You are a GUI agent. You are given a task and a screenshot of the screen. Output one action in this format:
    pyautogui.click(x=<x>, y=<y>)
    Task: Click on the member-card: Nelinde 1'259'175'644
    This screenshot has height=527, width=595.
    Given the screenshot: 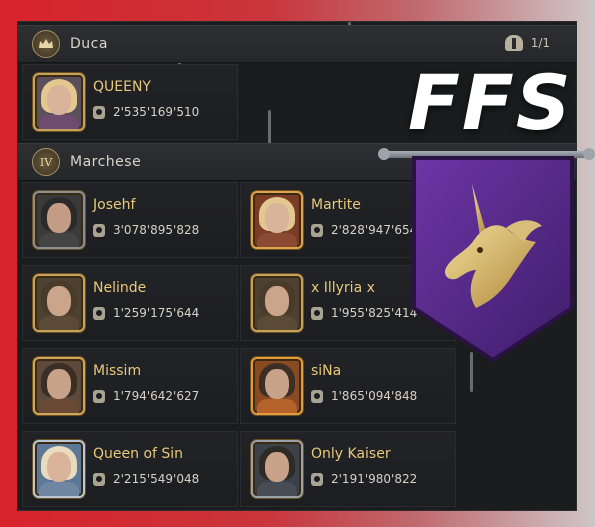 What is the action you would take?
    pyautogui.click(x=130, y=303)
    